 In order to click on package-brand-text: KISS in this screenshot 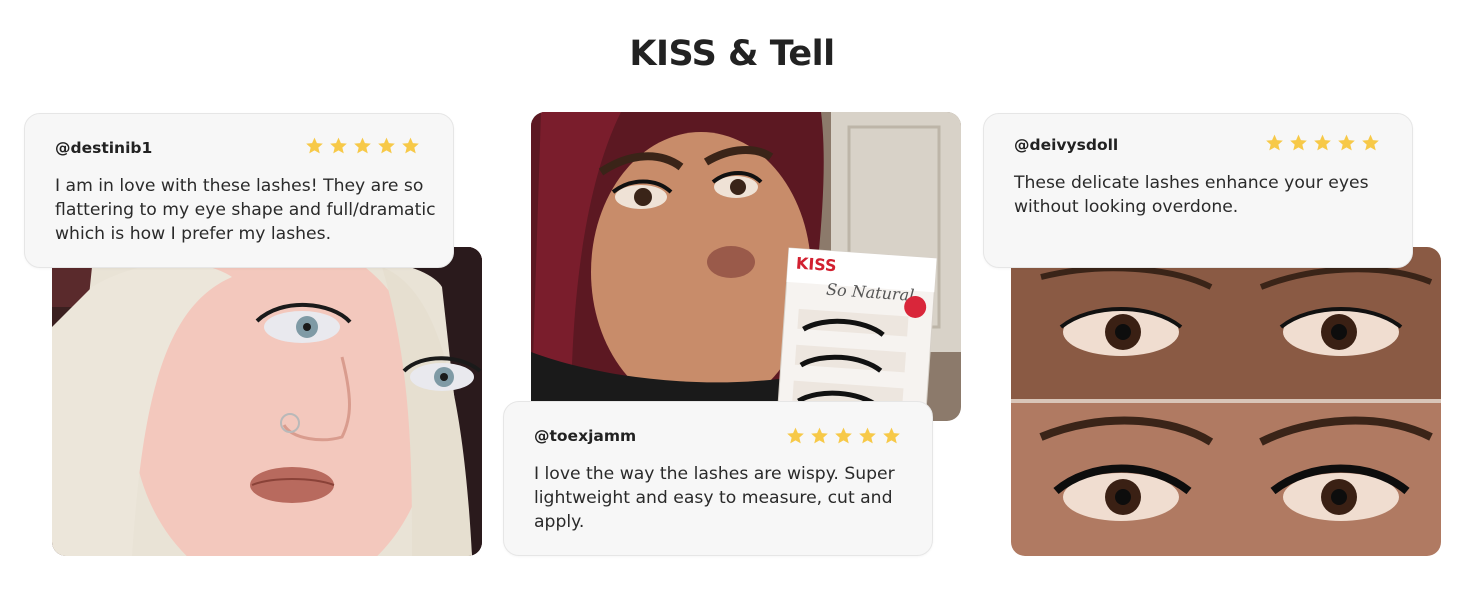, I will do `click(816, 265)`.